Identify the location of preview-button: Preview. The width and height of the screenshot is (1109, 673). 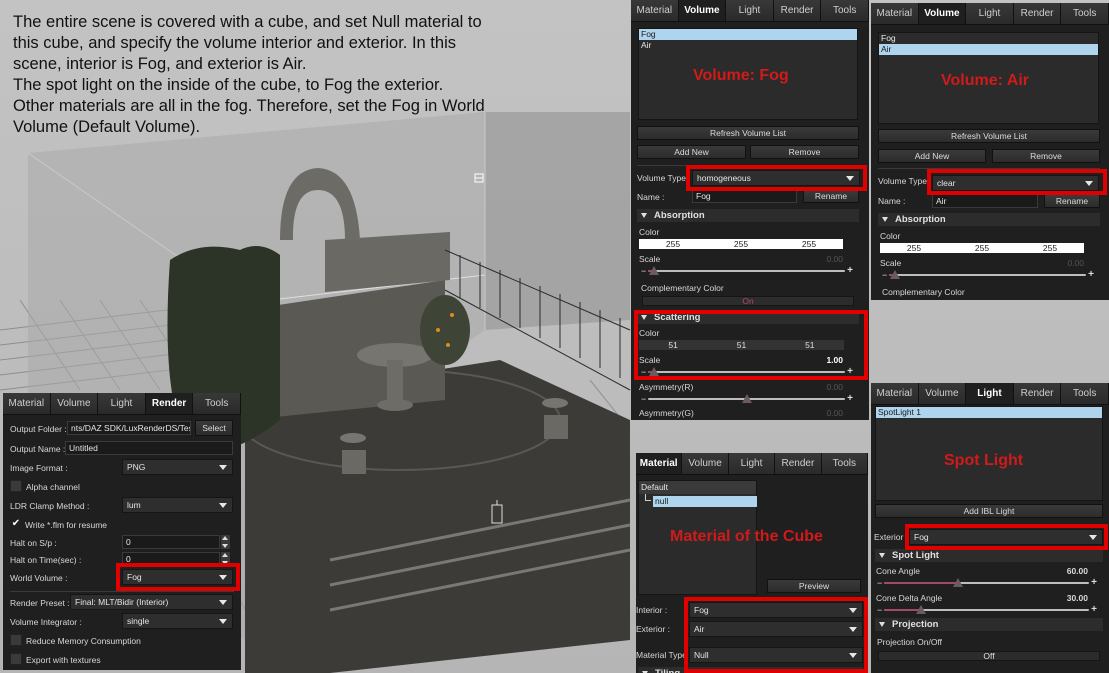
(814, 586).